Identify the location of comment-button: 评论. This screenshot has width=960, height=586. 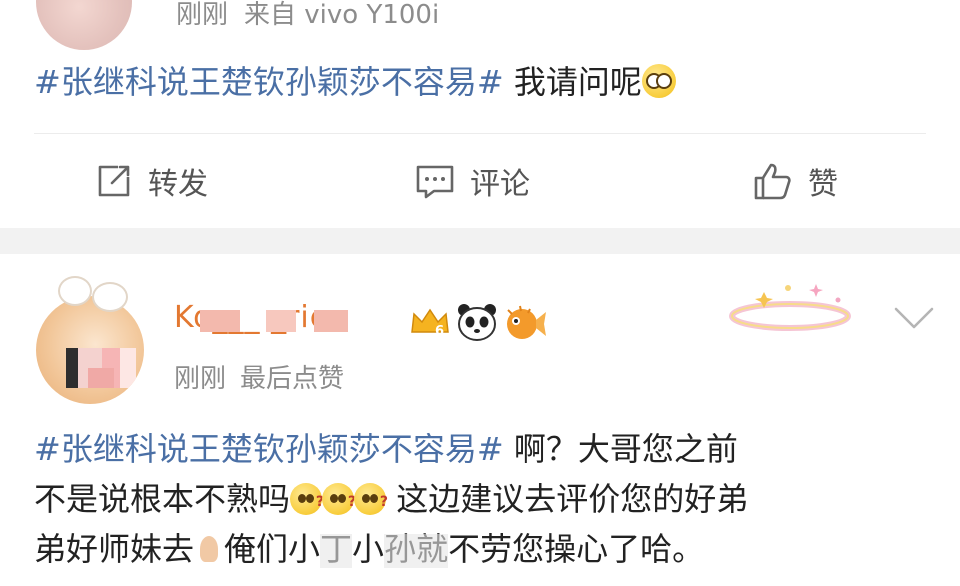
(472, 181).